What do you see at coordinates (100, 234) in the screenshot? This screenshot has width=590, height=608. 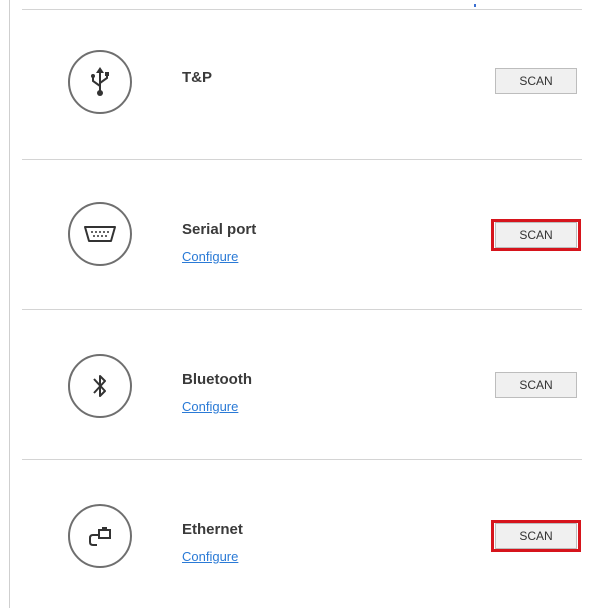 I see `serial-port-icon` at bounding box center [100, 234].